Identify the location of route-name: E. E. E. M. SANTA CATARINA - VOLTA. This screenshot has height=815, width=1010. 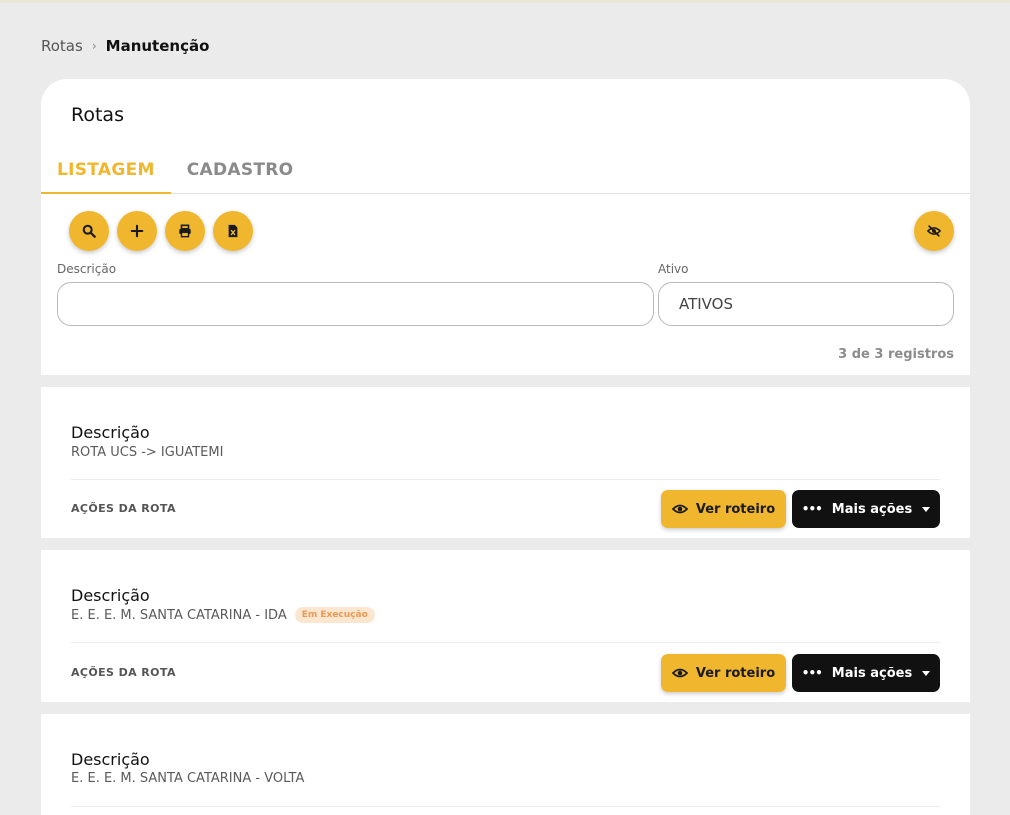
(188, 778).